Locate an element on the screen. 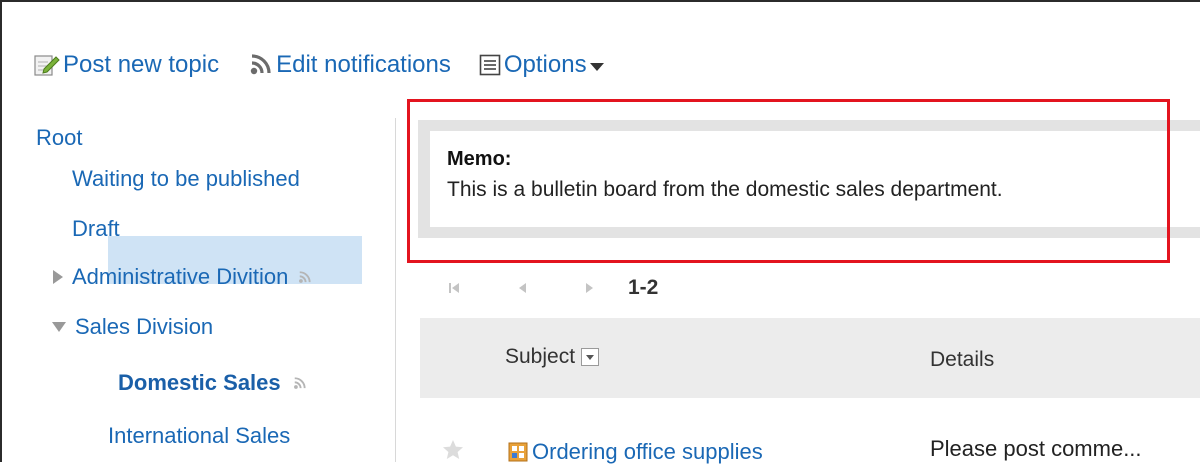 The width and height of the screenshot is (1200, 467). tree-item-label: Waiting to be published is located at coordinates (186, 178).